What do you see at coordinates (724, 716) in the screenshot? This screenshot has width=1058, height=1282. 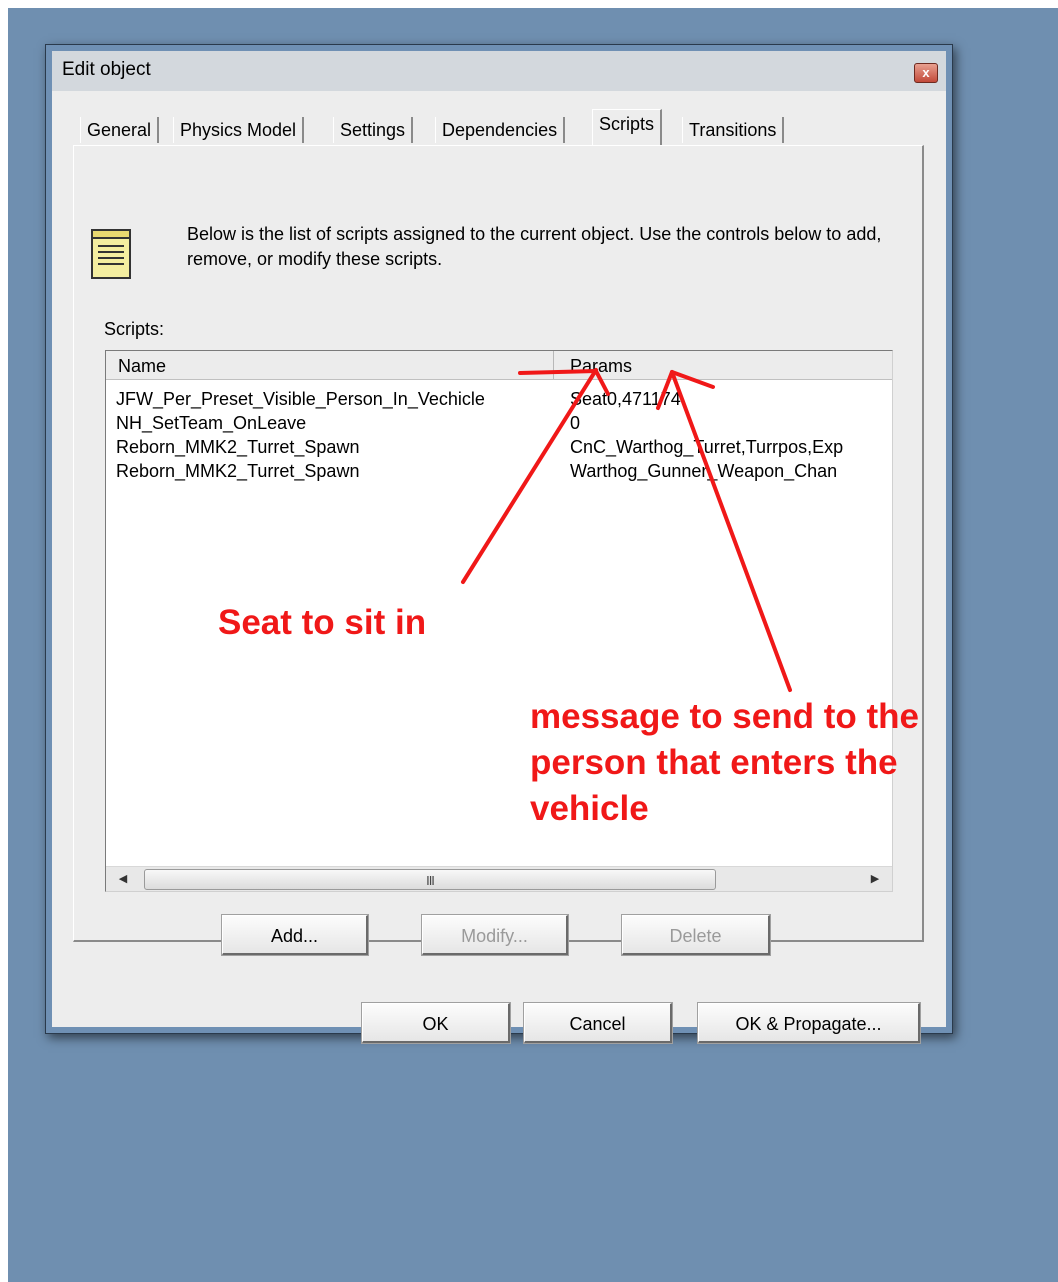 I see `annotation-message-line1: message to send to the` at bounding box center [724, 716].